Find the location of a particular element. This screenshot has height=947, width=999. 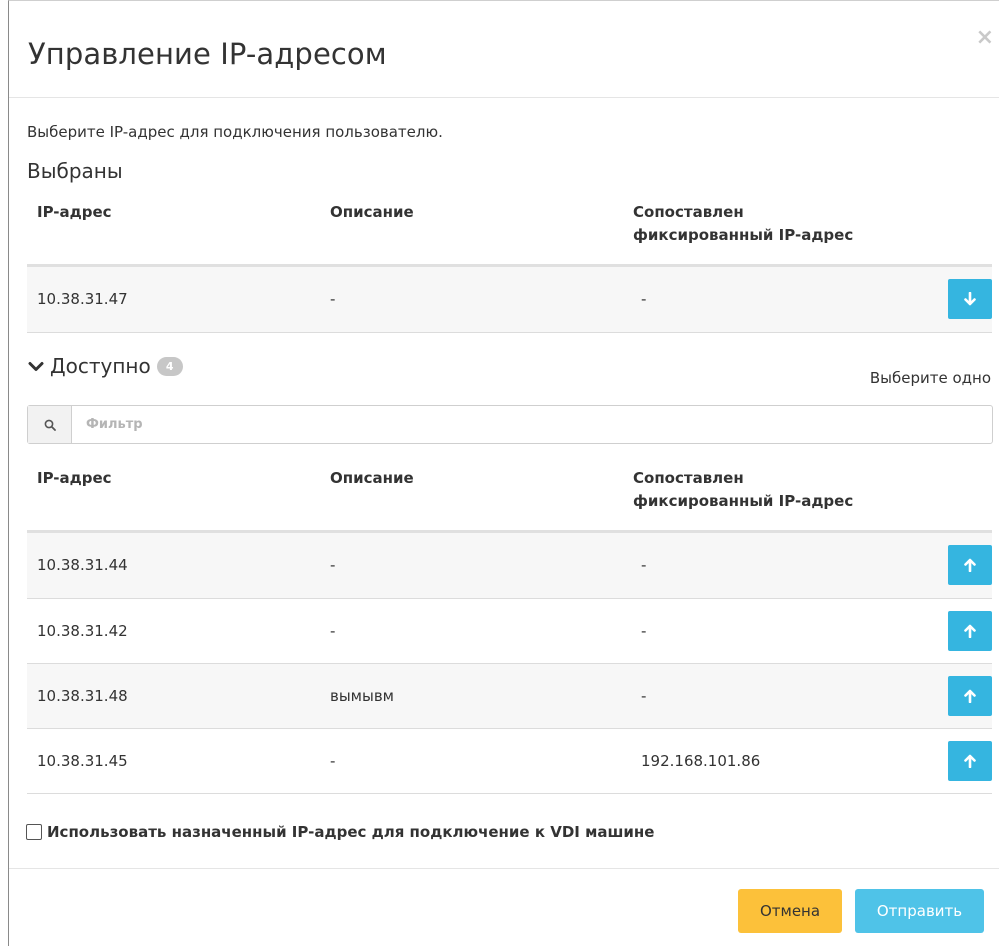

arrow-down-icon is located at coordinates (970, 299).